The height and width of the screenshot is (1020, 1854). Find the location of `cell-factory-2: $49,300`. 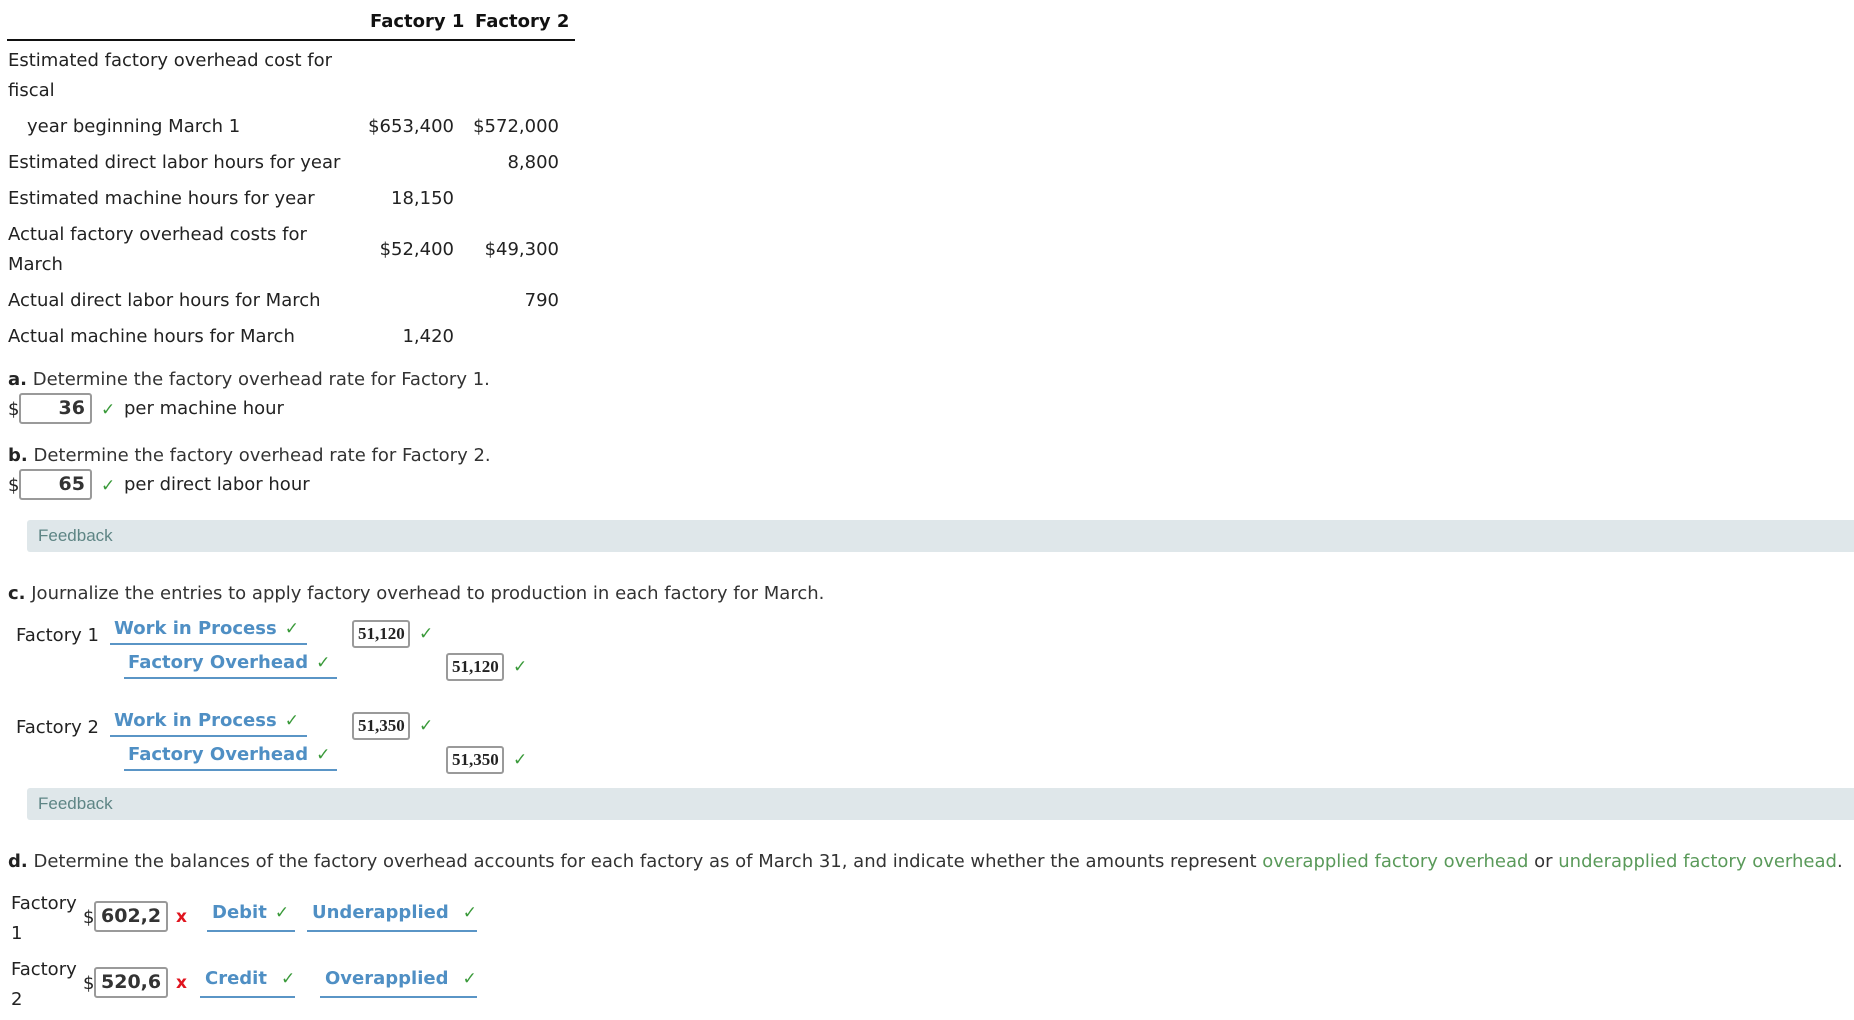

cell-factory-2: $49,300 is located at coordinates (521, 249).